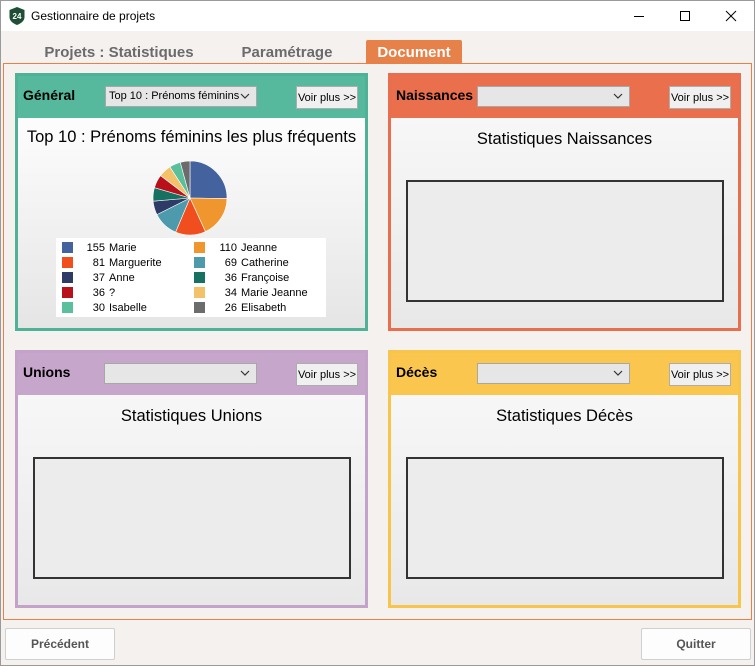  I want to click on legend-item: 69 Catherine, so click(241, 262).